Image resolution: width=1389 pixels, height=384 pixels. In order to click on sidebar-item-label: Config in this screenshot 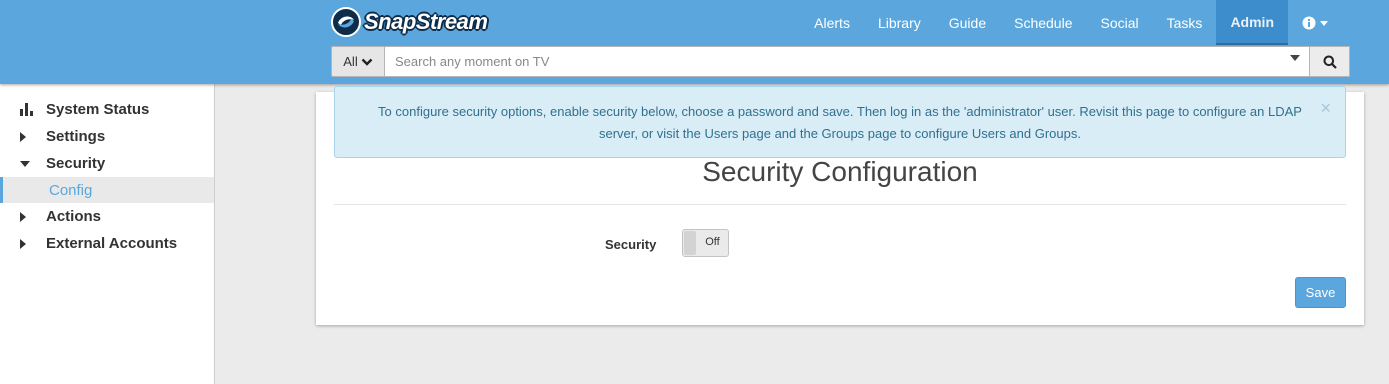, I will do `click(71, 190)`.